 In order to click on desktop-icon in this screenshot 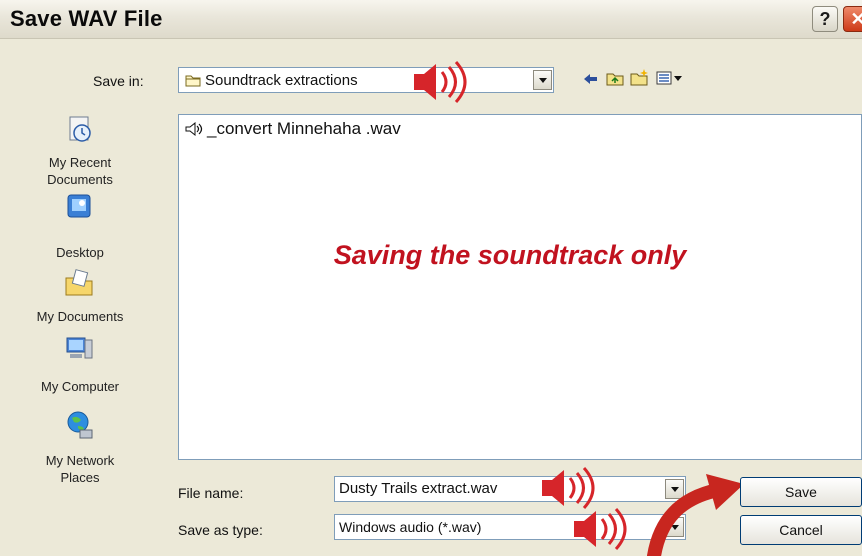, I will do `click(79, 206)`.